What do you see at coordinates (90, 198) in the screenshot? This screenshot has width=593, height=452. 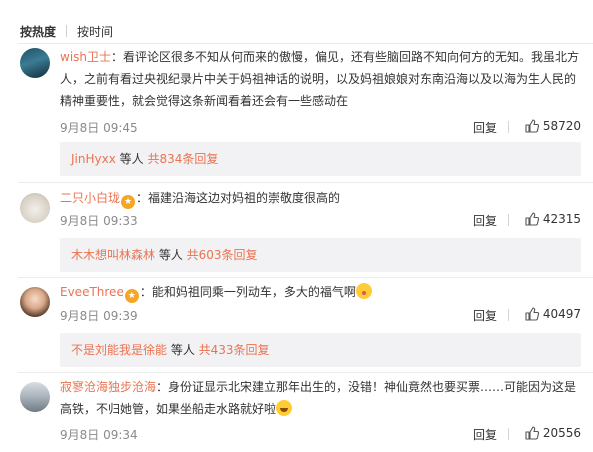 I see `comment-author: 二只小白珑` at bounding box center [90, 198].